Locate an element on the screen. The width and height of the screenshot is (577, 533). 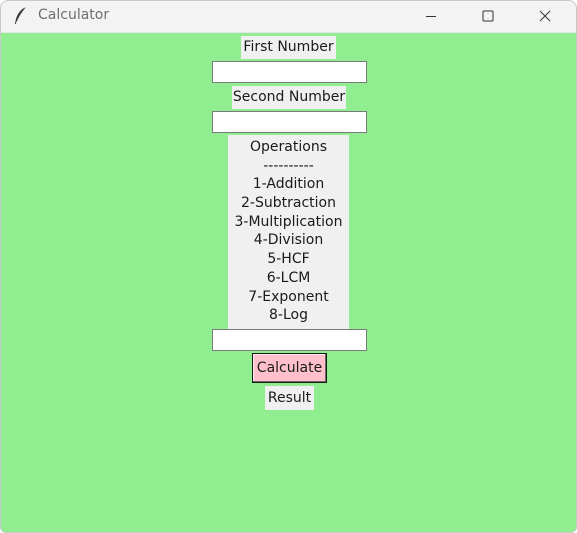
operation-item: 1-Addition is located at coordinates (288, 184).